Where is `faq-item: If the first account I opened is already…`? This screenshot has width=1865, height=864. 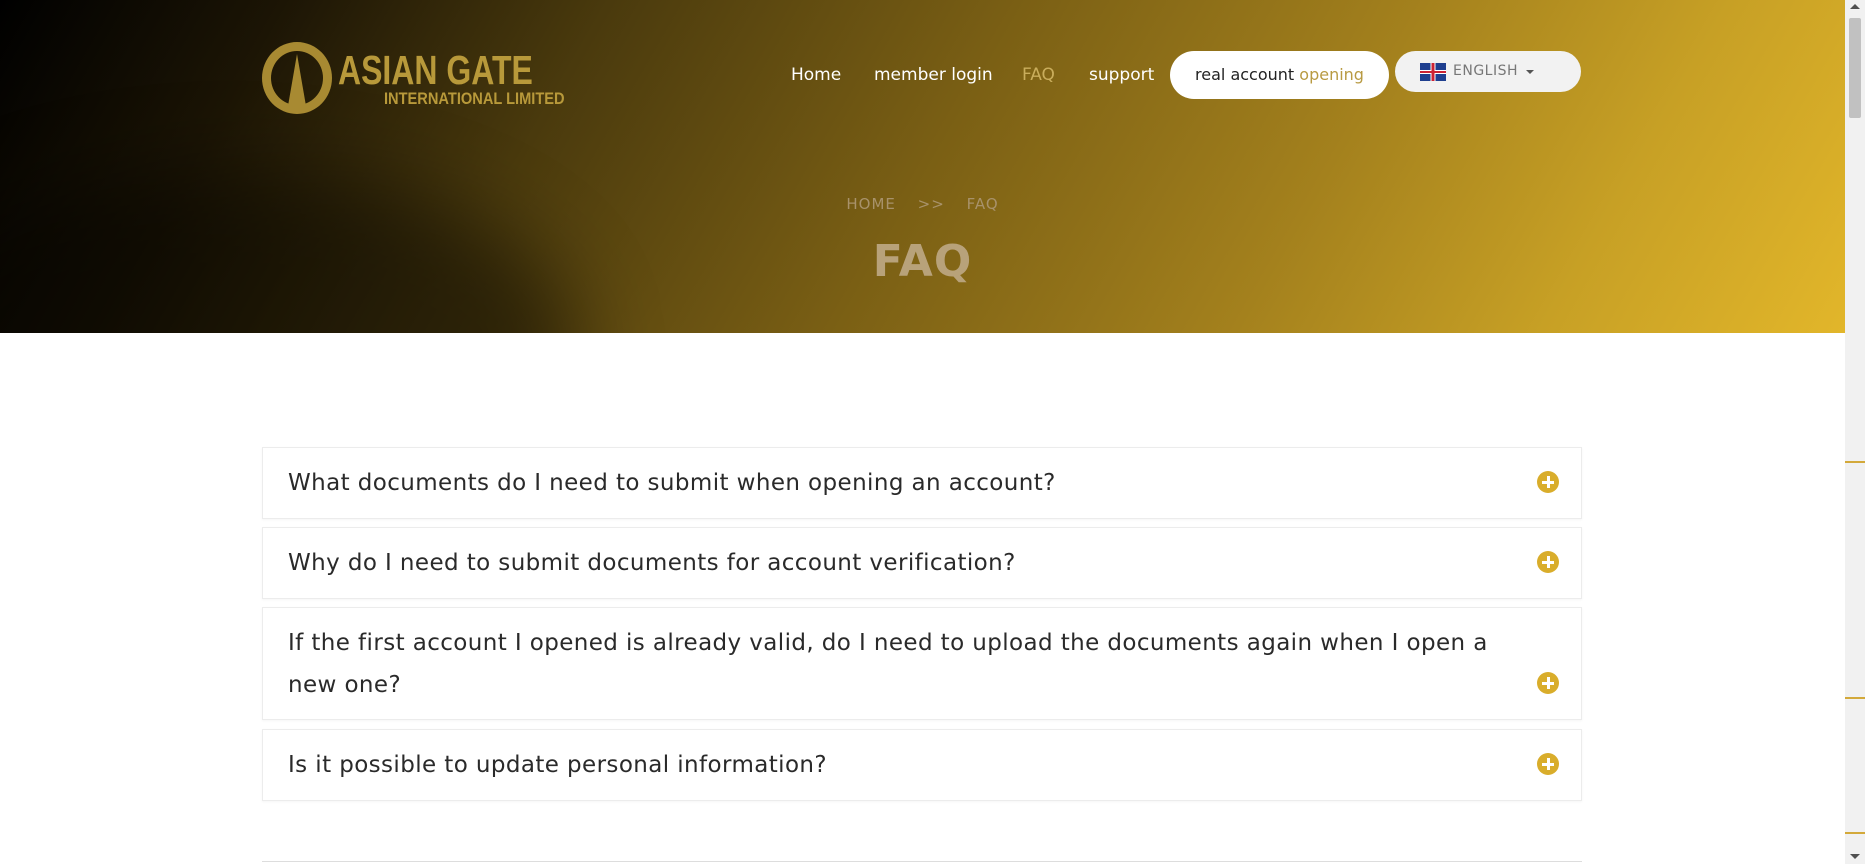
faq-item: If the first account I opened is already… is located at coordinates (922, 663).